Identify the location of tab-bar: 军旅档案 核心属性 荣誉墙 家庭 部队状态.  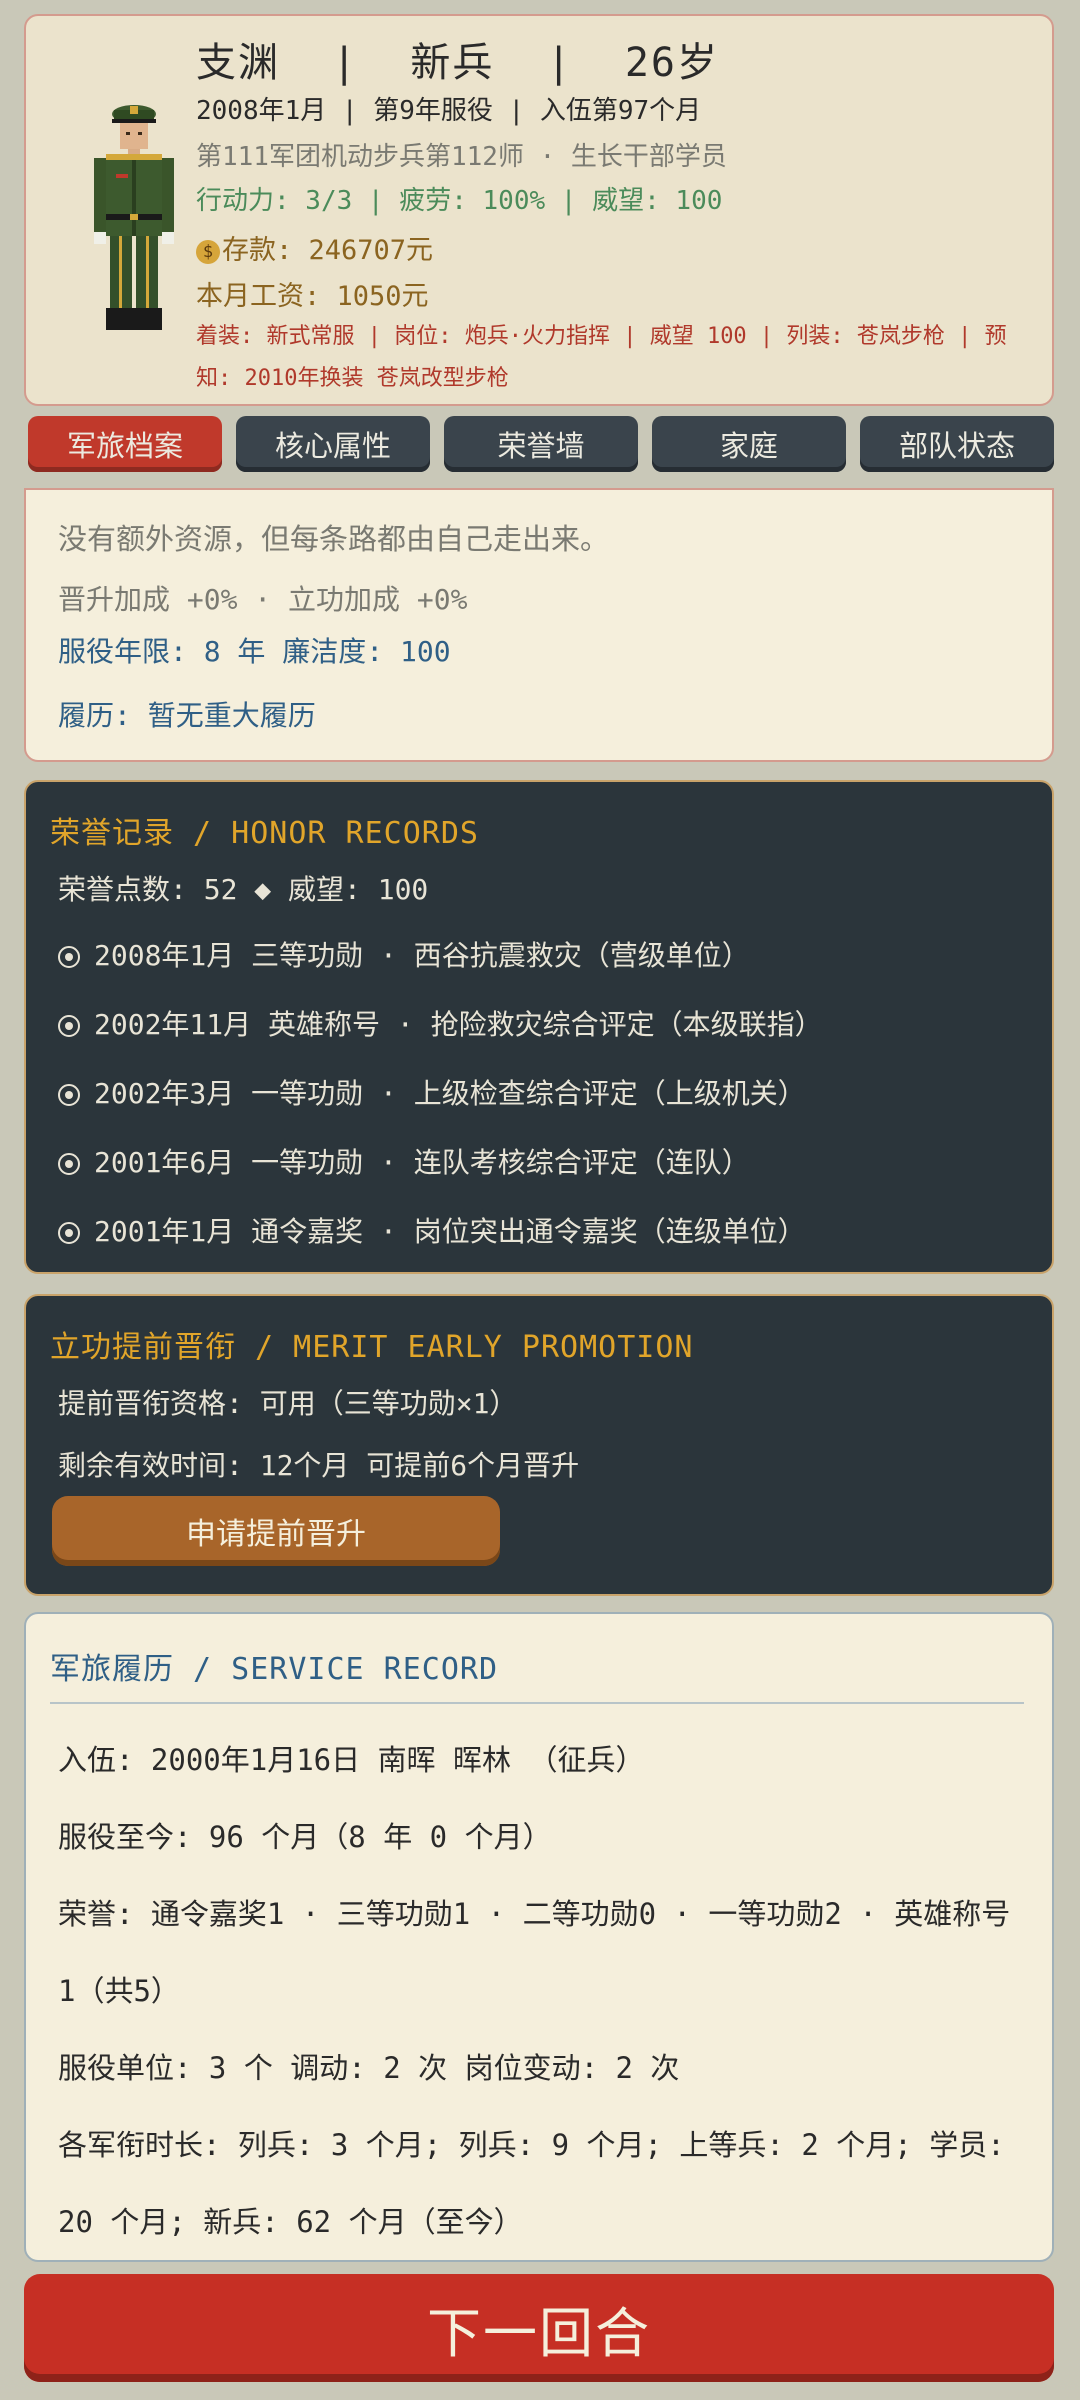
(541, 444).